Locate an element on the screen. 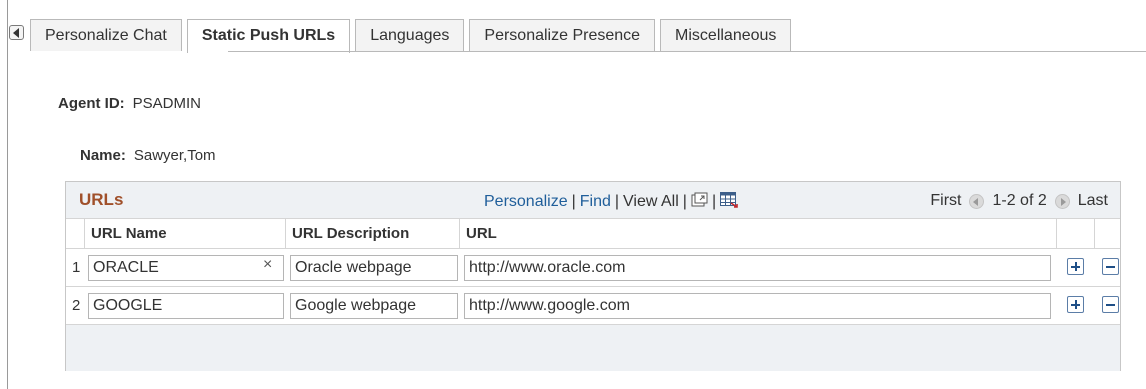 The image size is (1146, 389). row-range: 1-2 of 2 is located at coordinates (1019, 200).